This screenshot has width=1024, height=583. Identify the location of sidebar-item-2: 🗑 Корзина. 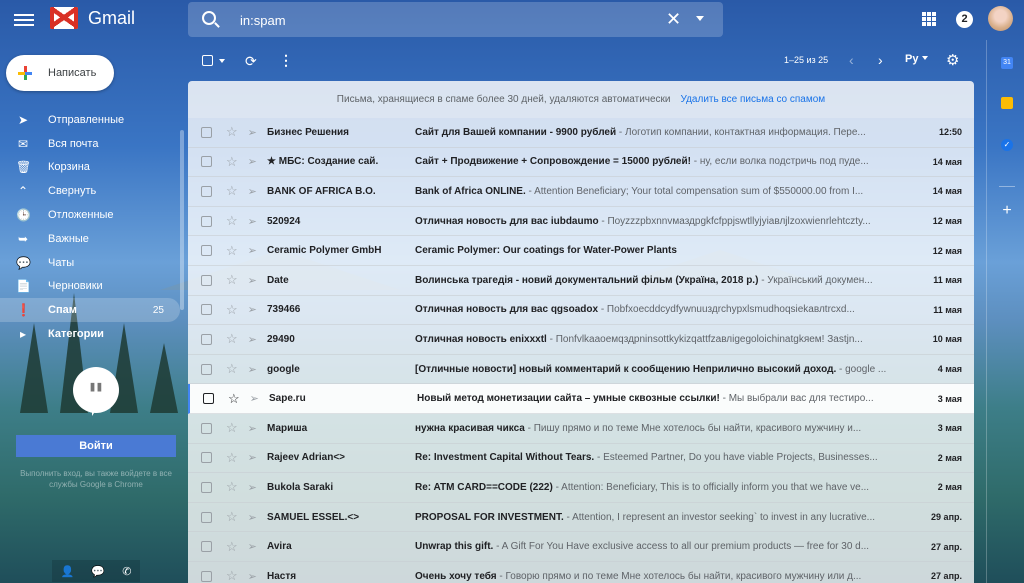
(92, 168).